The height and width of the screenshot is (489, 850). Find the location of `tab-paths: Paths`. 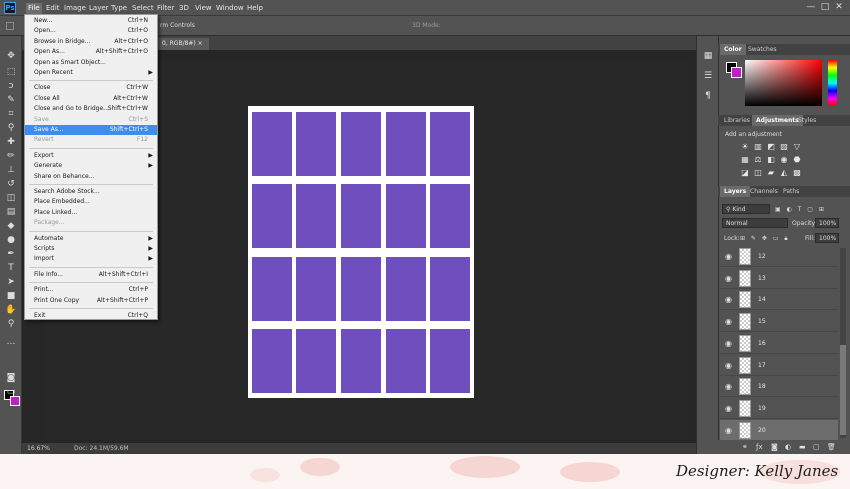

tab-paths: Paths is located at coordinates (791, 191).